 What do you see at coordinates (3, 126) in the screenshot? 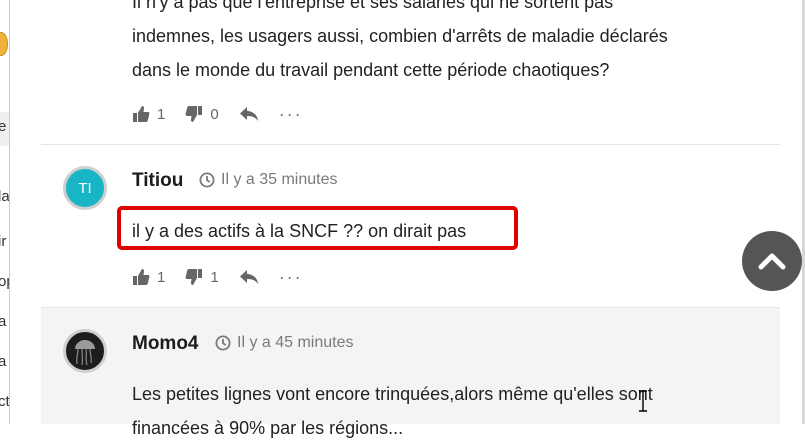
I see `sidebar-fragment: e` at bounding box center [3, 126].